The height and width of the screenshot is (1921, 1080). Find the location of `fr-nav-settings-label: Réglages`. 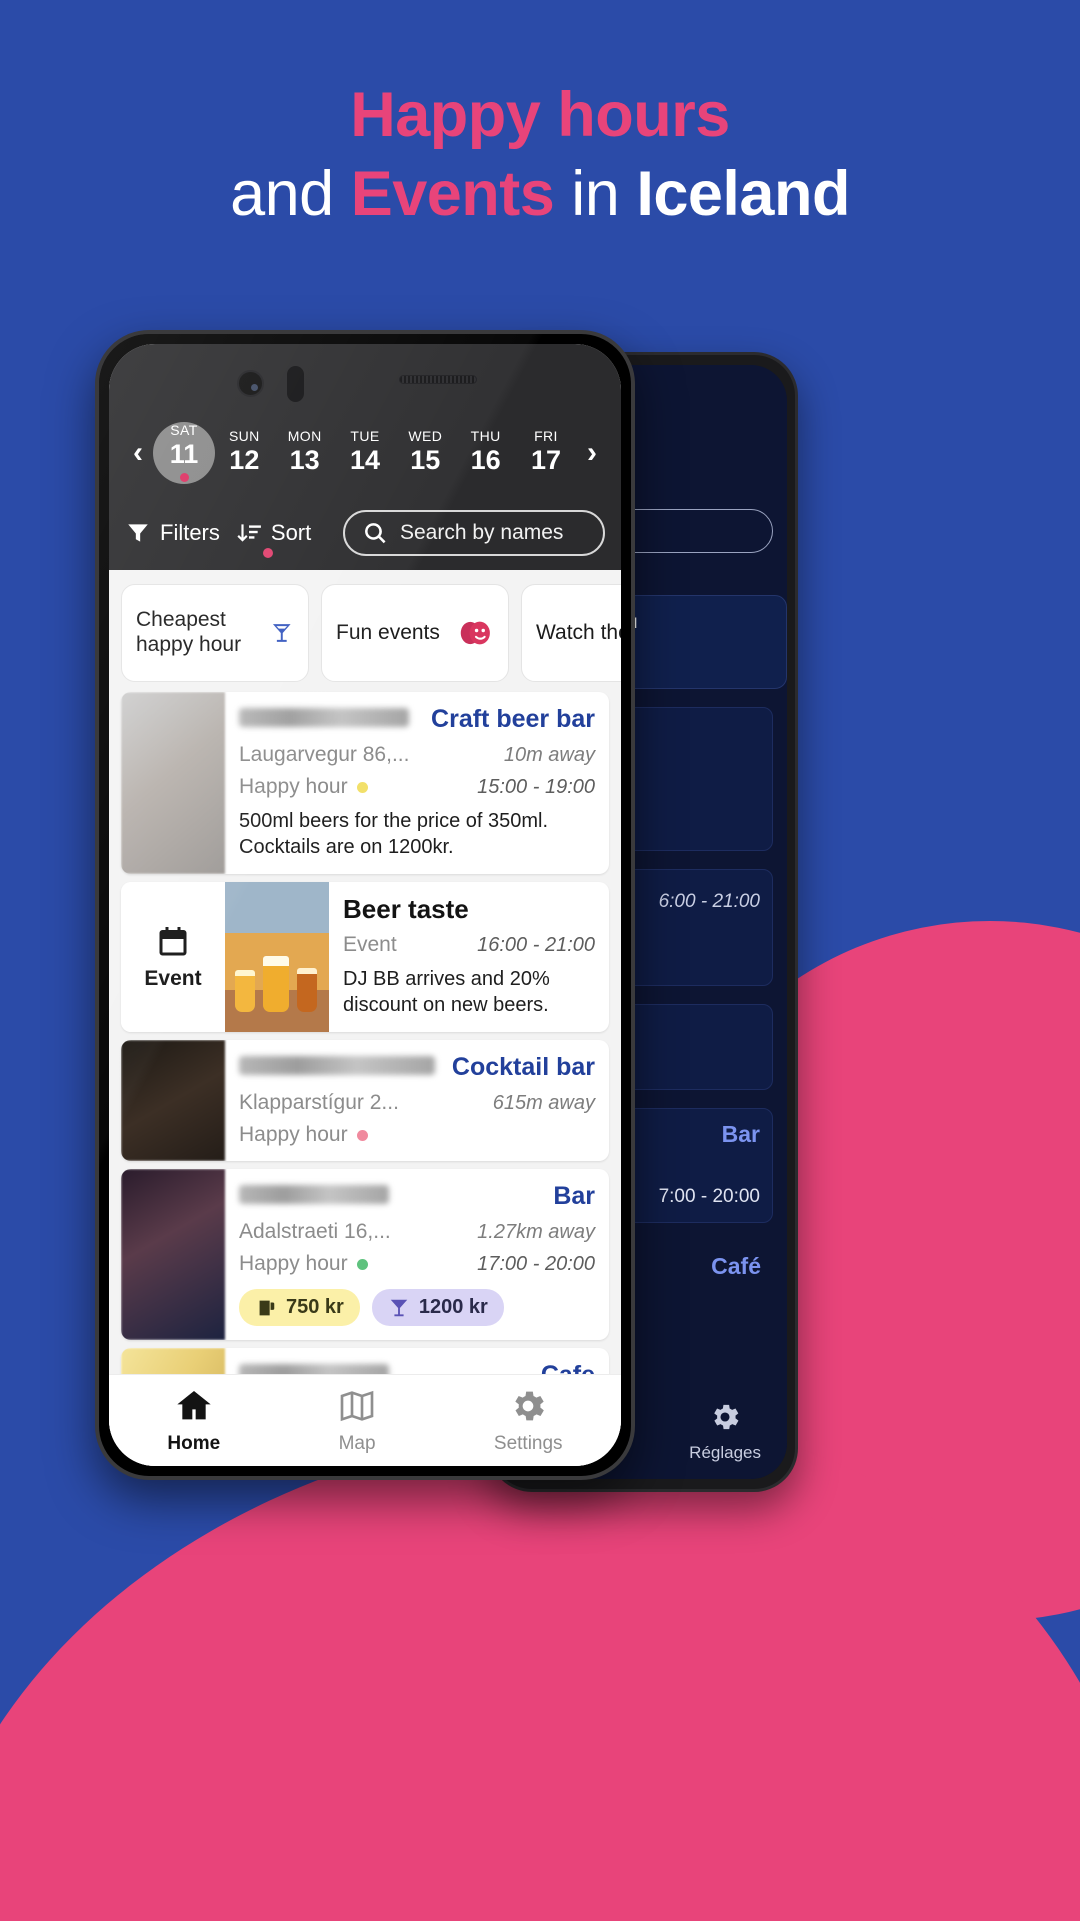

fr-nav-settings-label: Réglages is located at coordinates (725, 1452).